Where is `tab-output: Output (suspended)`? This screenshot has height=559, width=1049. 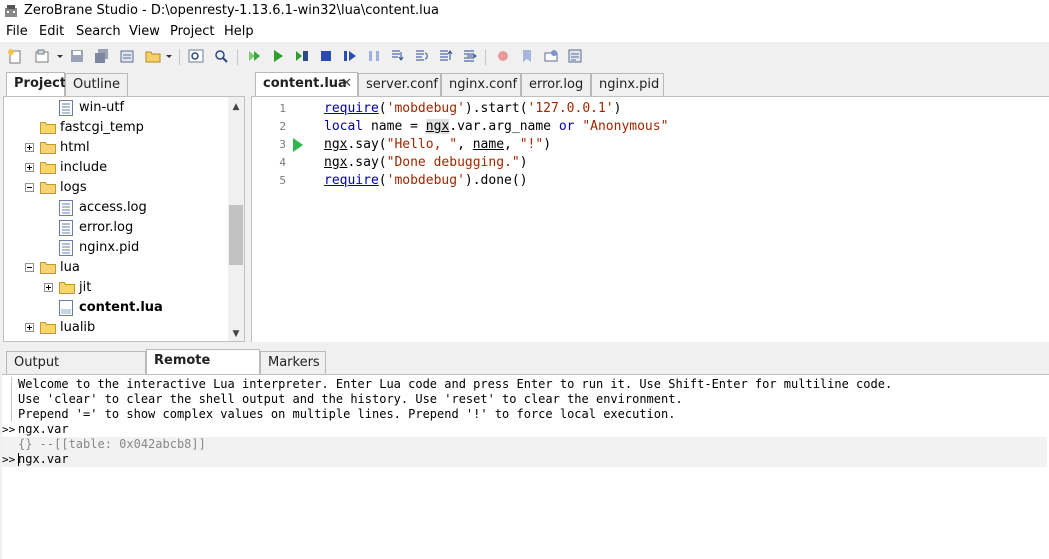 tab-output: Output (suspended) is located at coordinates (76, 371).